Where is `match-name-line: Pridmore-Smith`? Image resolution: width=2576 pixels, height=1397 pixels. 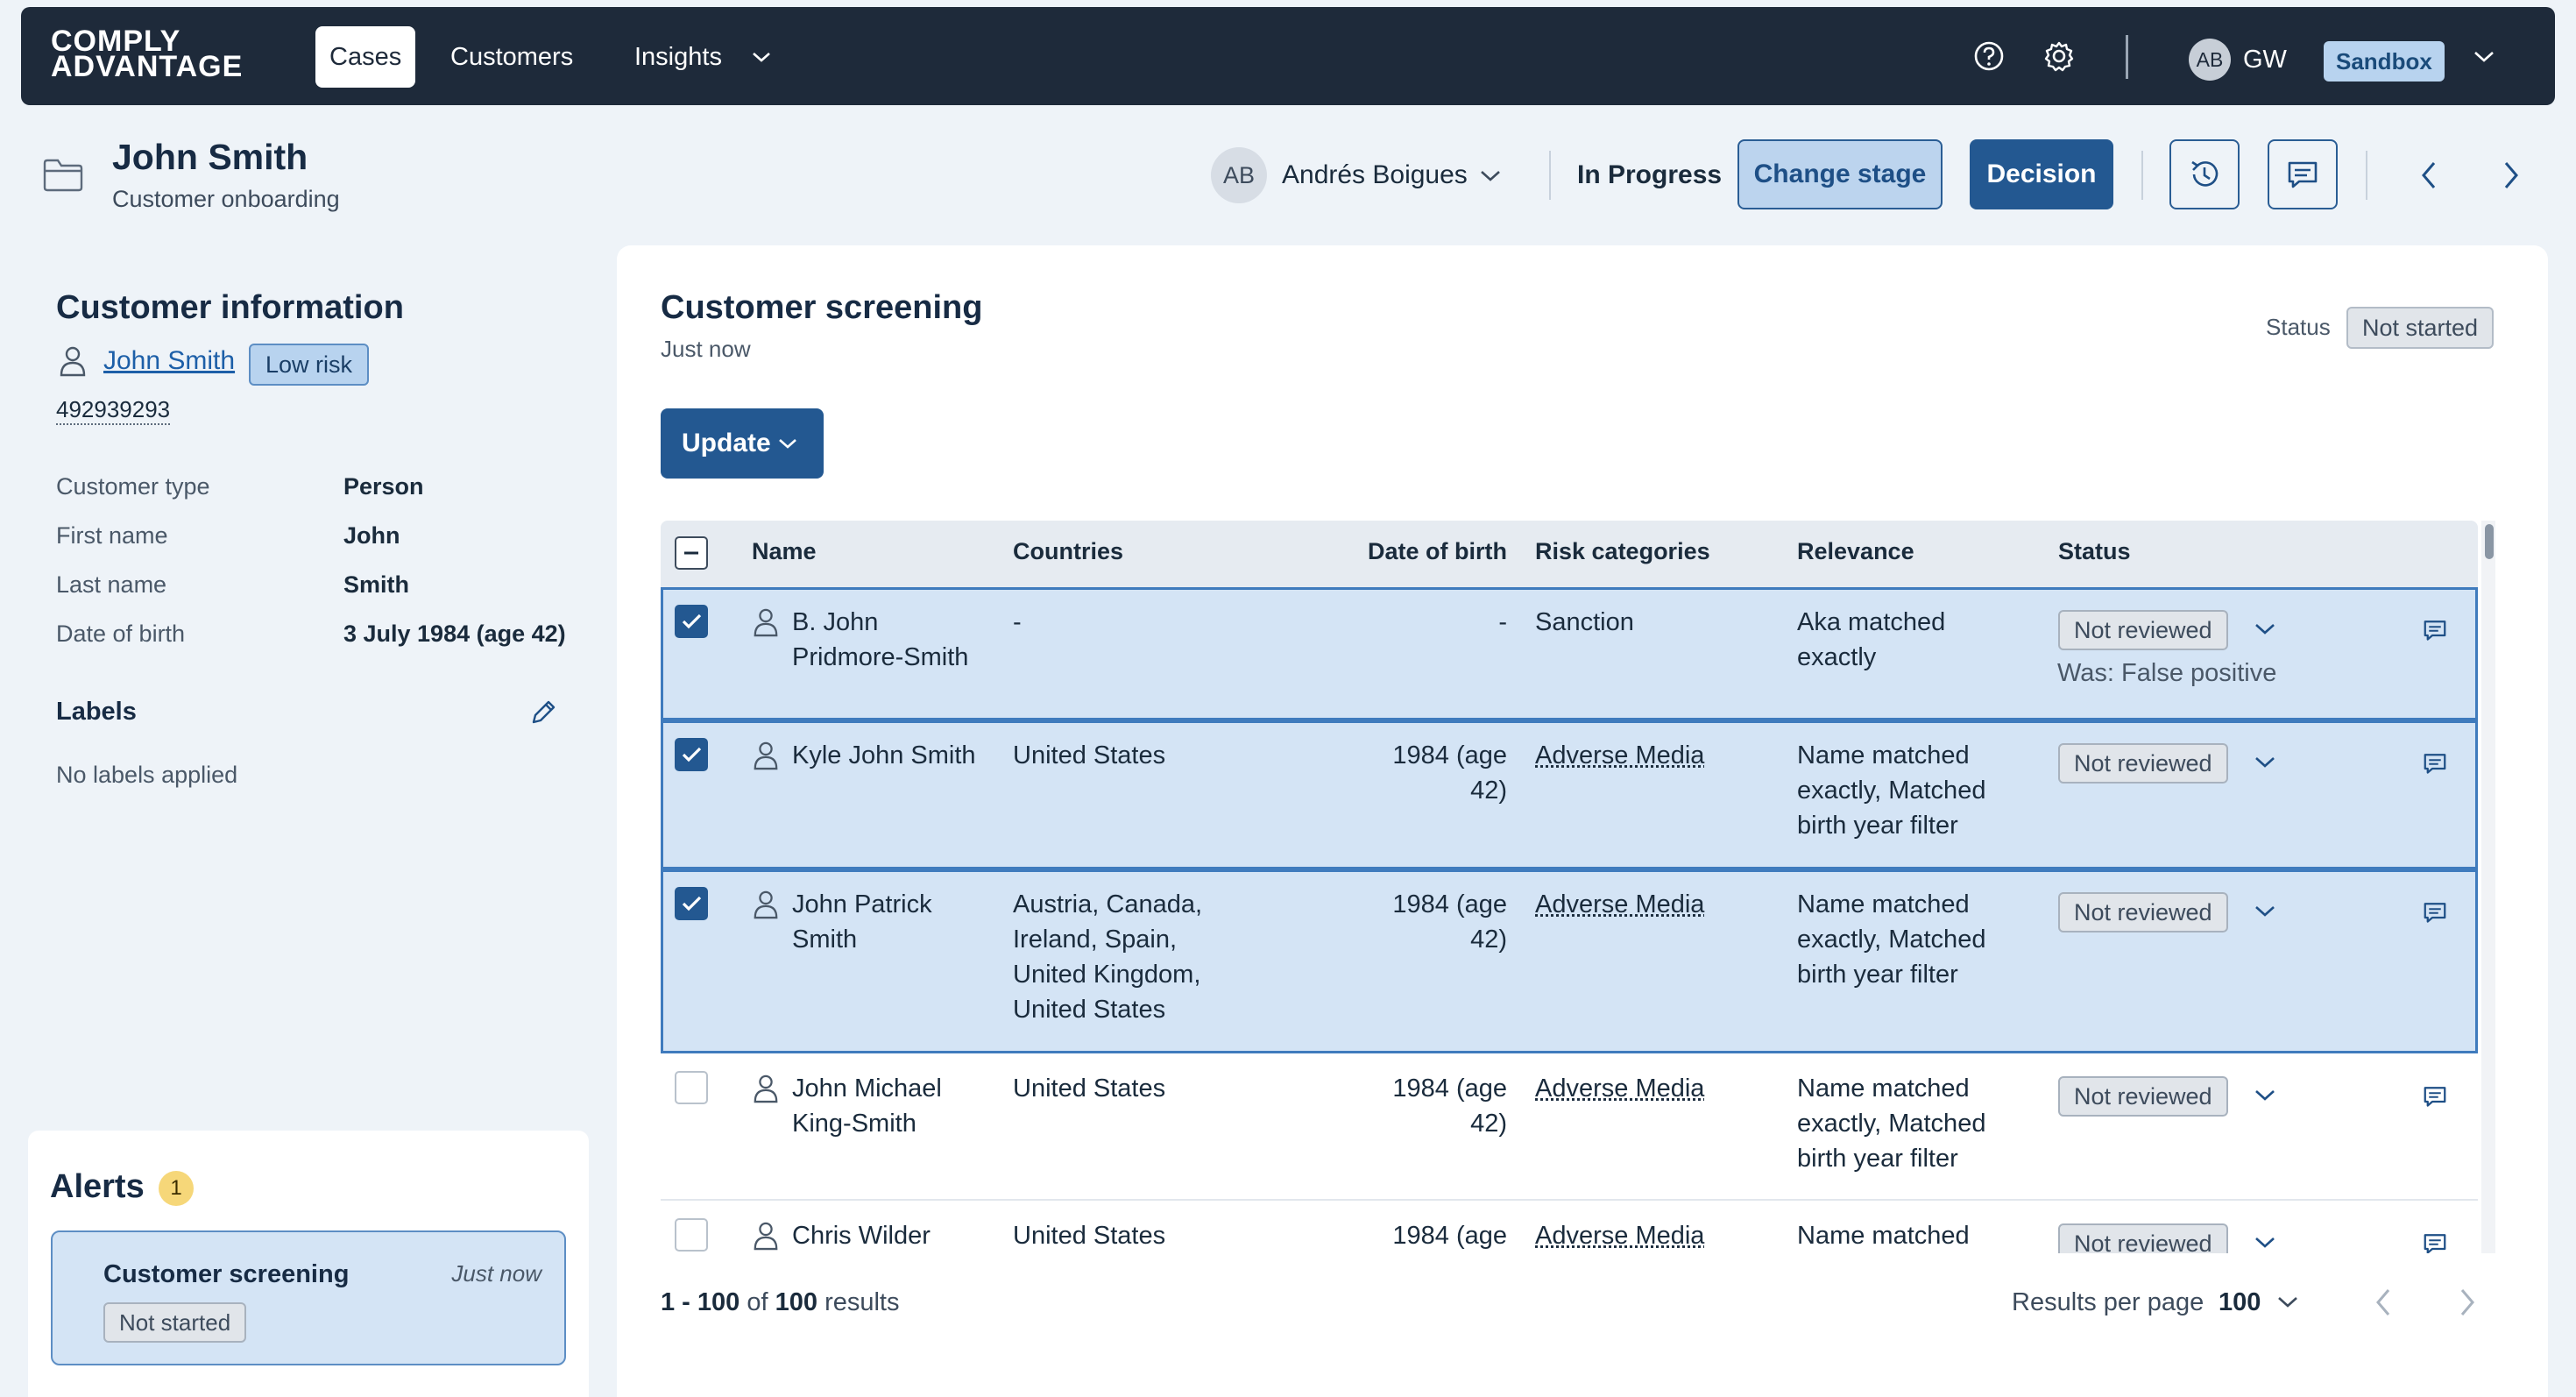
match-name-line: Pridmore-Smith is located at coordinates (880, 657).